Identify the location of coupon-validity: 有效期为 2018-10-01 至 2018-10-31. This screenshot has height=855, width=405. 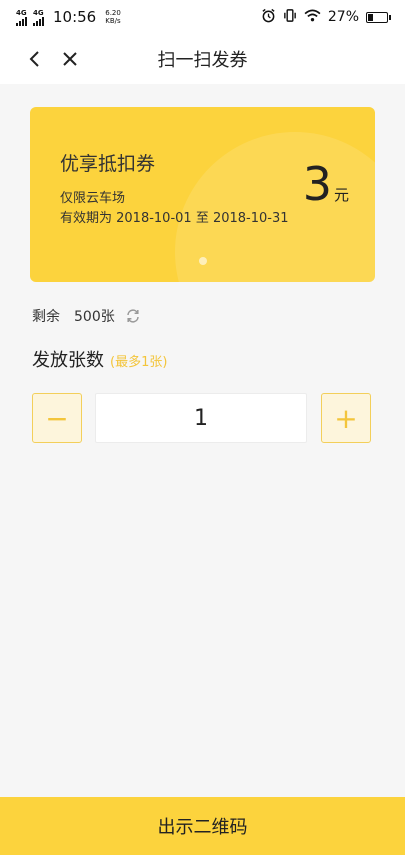
(174, 218).